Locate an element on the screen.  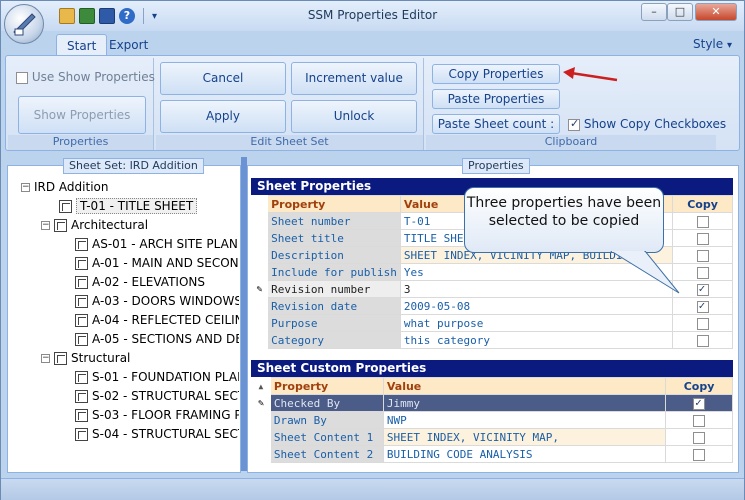
customize-toolbar-icon: ▾ is located at coordinates (154, 16).